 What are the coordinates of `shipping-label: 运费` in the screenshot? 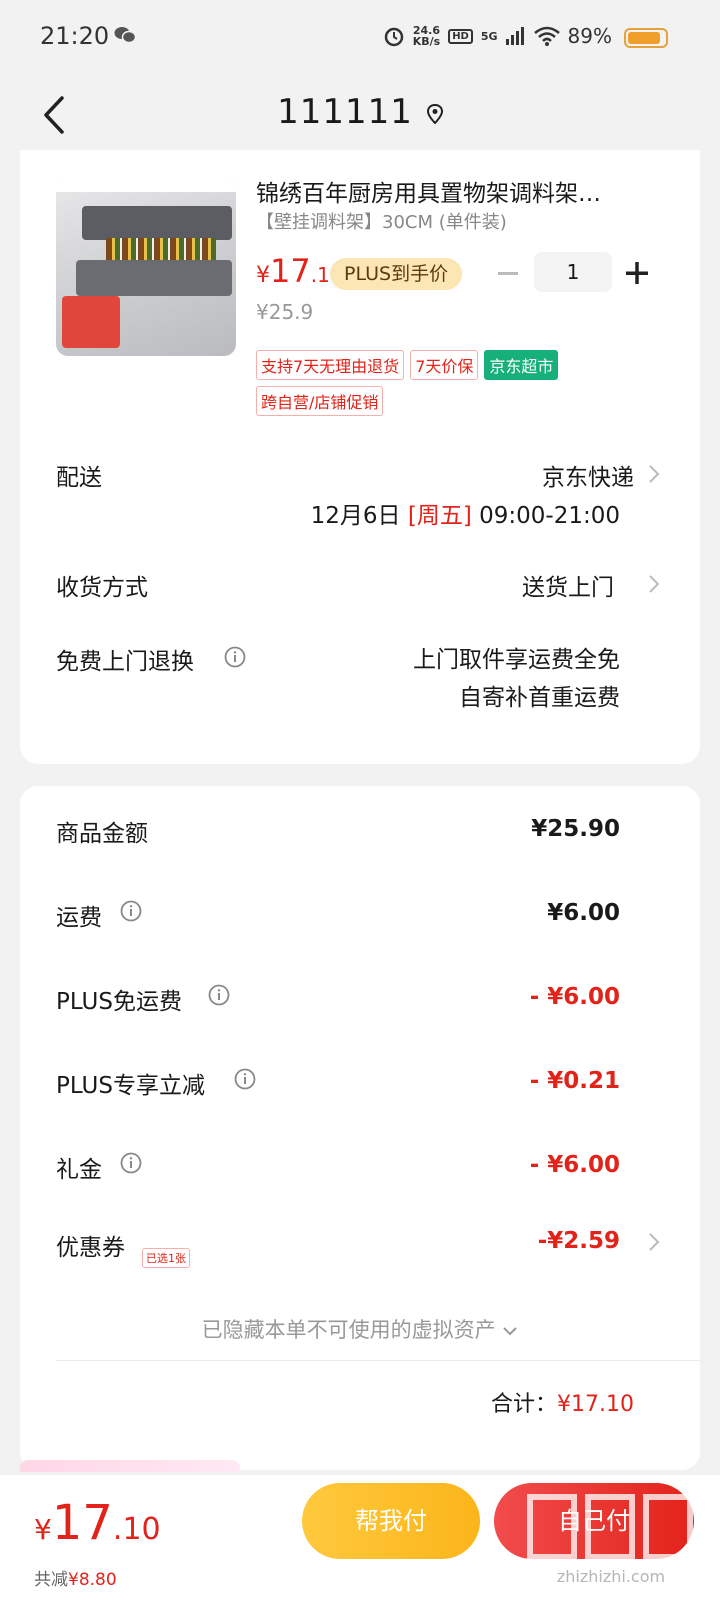 It's located at (79, 918).